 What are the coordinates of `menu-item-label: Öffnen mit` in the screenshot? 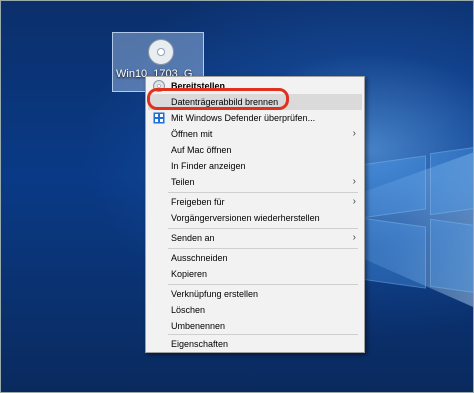 It's located at (192, 134).